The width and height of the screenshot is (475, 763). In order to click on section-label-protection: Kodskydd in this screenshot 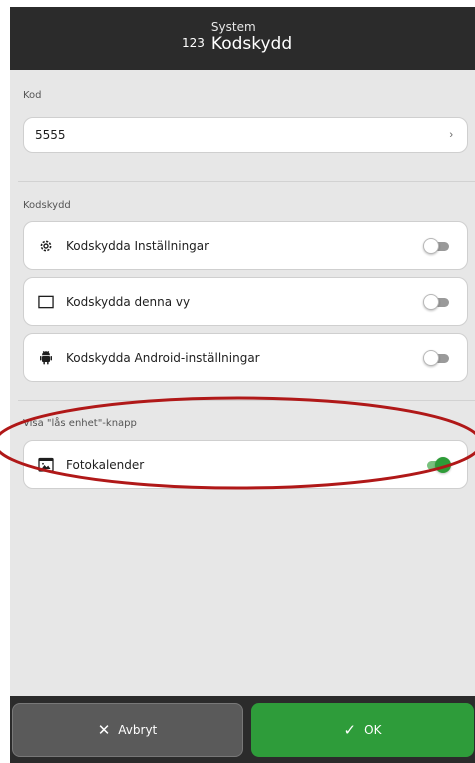, I will do `click(47, 205)`.